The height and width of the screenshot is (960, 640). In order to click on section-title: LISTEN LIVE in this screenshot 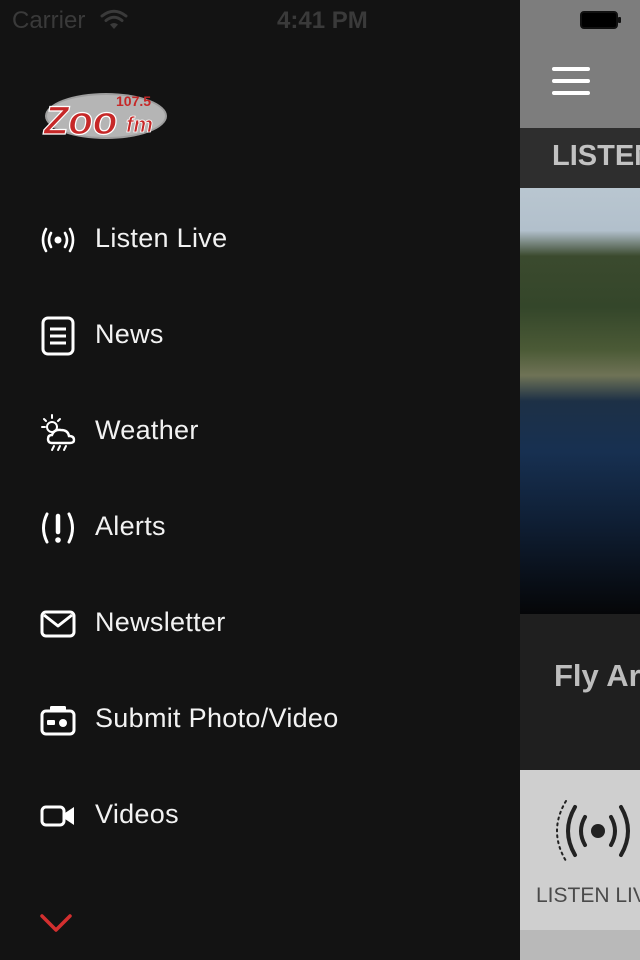, I will do `click(596, 156)`.